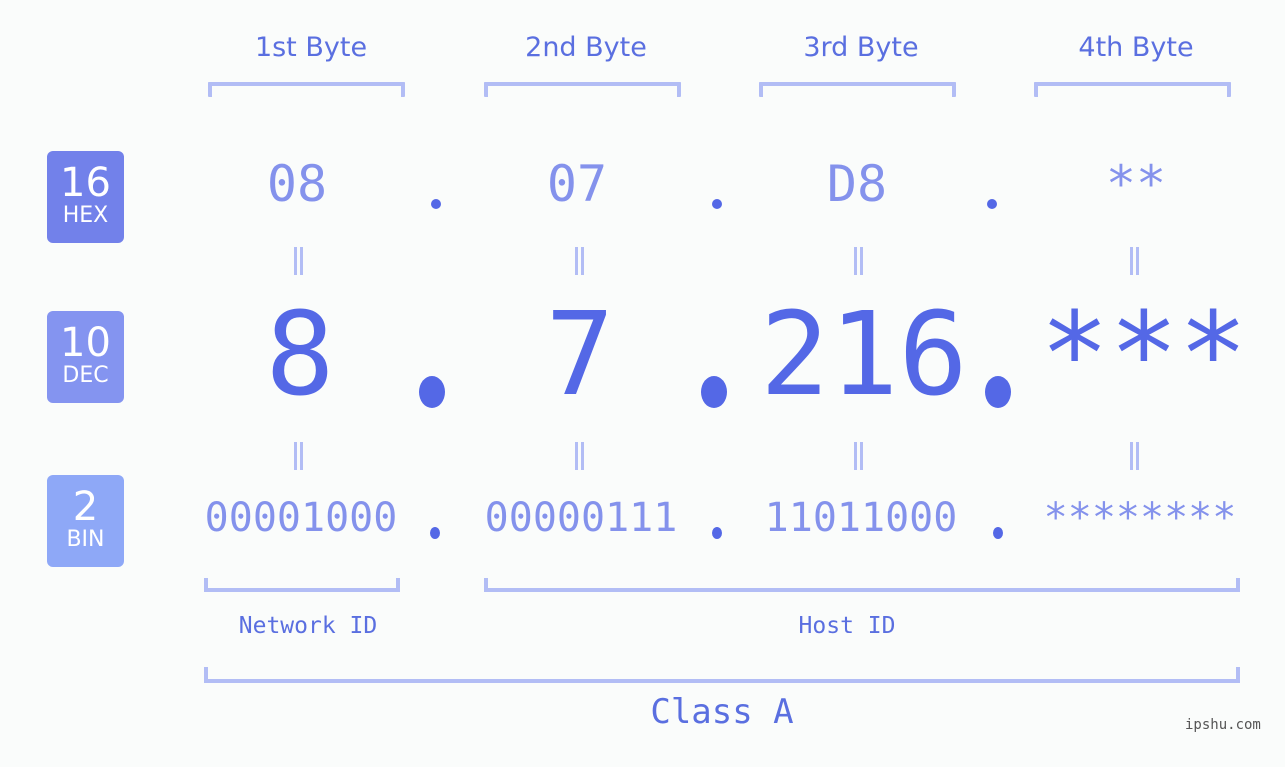  Describe the element at coordinates (85, 539) in the screenshot. I see `bin-badge-unit: BIN` at that location.